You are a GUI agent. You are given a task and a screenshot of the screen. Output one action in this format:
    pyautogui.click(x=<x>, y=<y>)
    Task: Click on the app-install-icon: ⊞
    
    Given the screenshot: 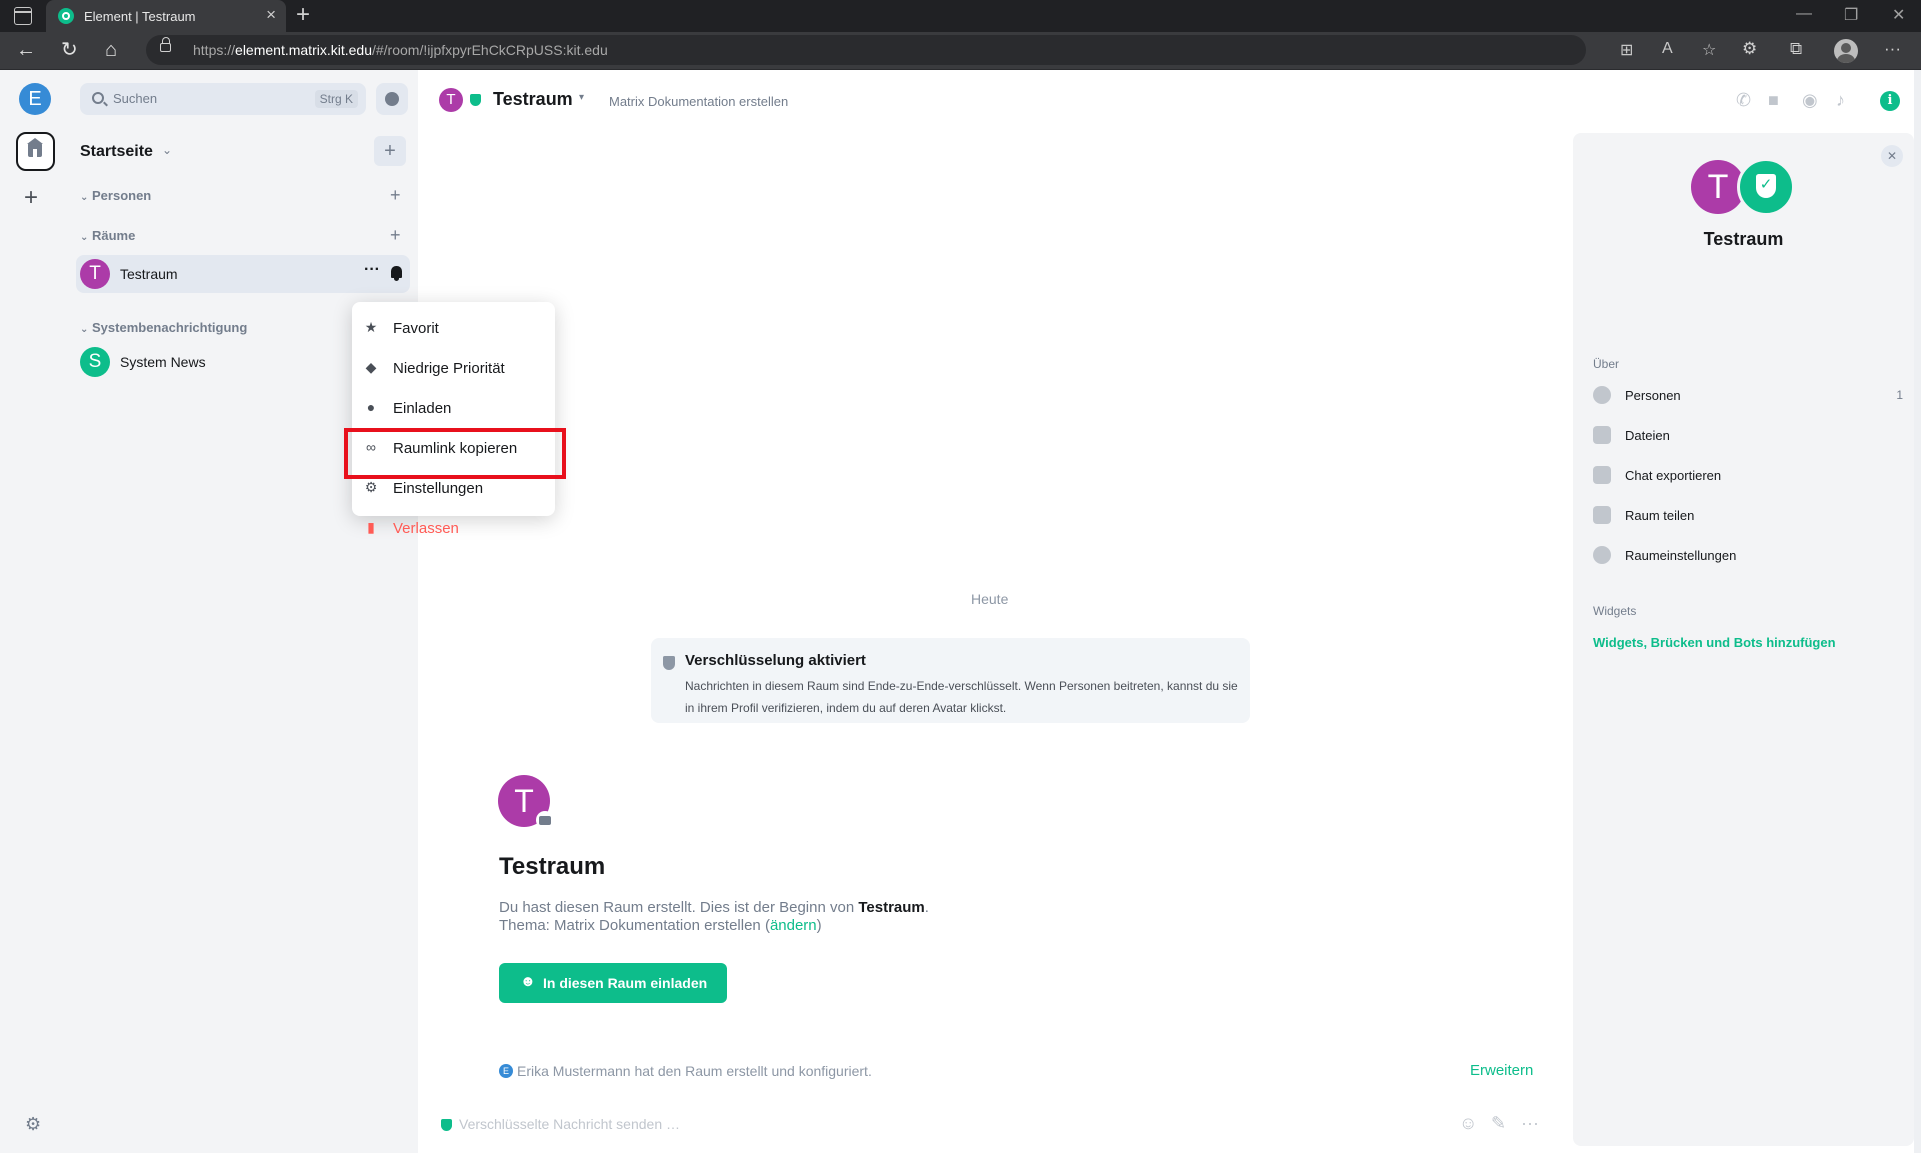 What is the action you would take?
    pyautogui.click(x=1626, y=50)
    